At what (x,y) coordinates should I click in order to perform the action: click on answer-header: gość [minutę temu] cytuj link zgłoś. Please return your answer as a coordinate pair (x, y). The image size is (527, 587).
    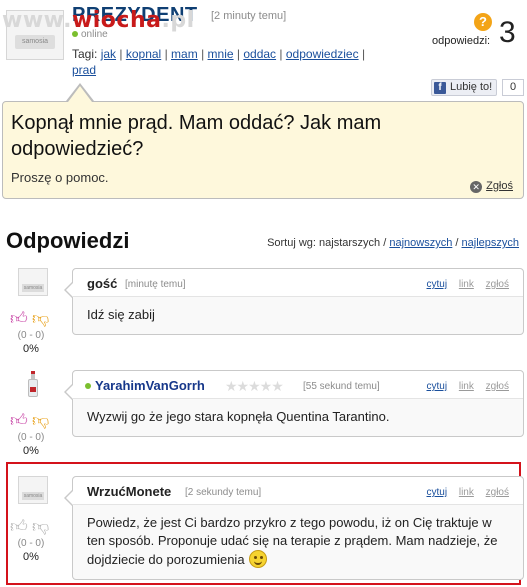
    Looking at the image, I should click on (298, 283).